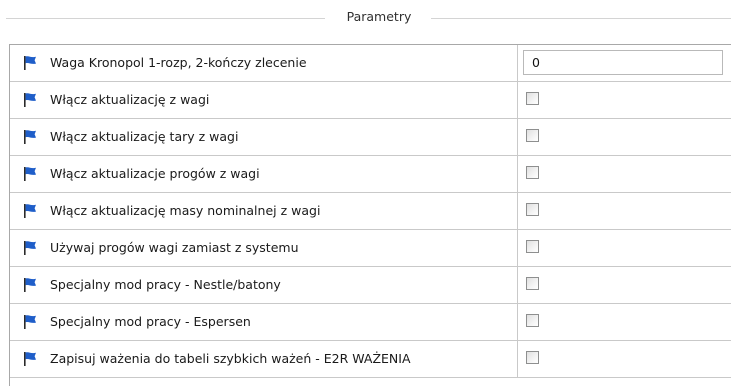 The width and height of the screenshot is (731, 386). What do you see at coordinates (532, 209) in the screenshot?
I see `update-nominal-mass-from-scale-checkbox` at bounding box center [532, 209].